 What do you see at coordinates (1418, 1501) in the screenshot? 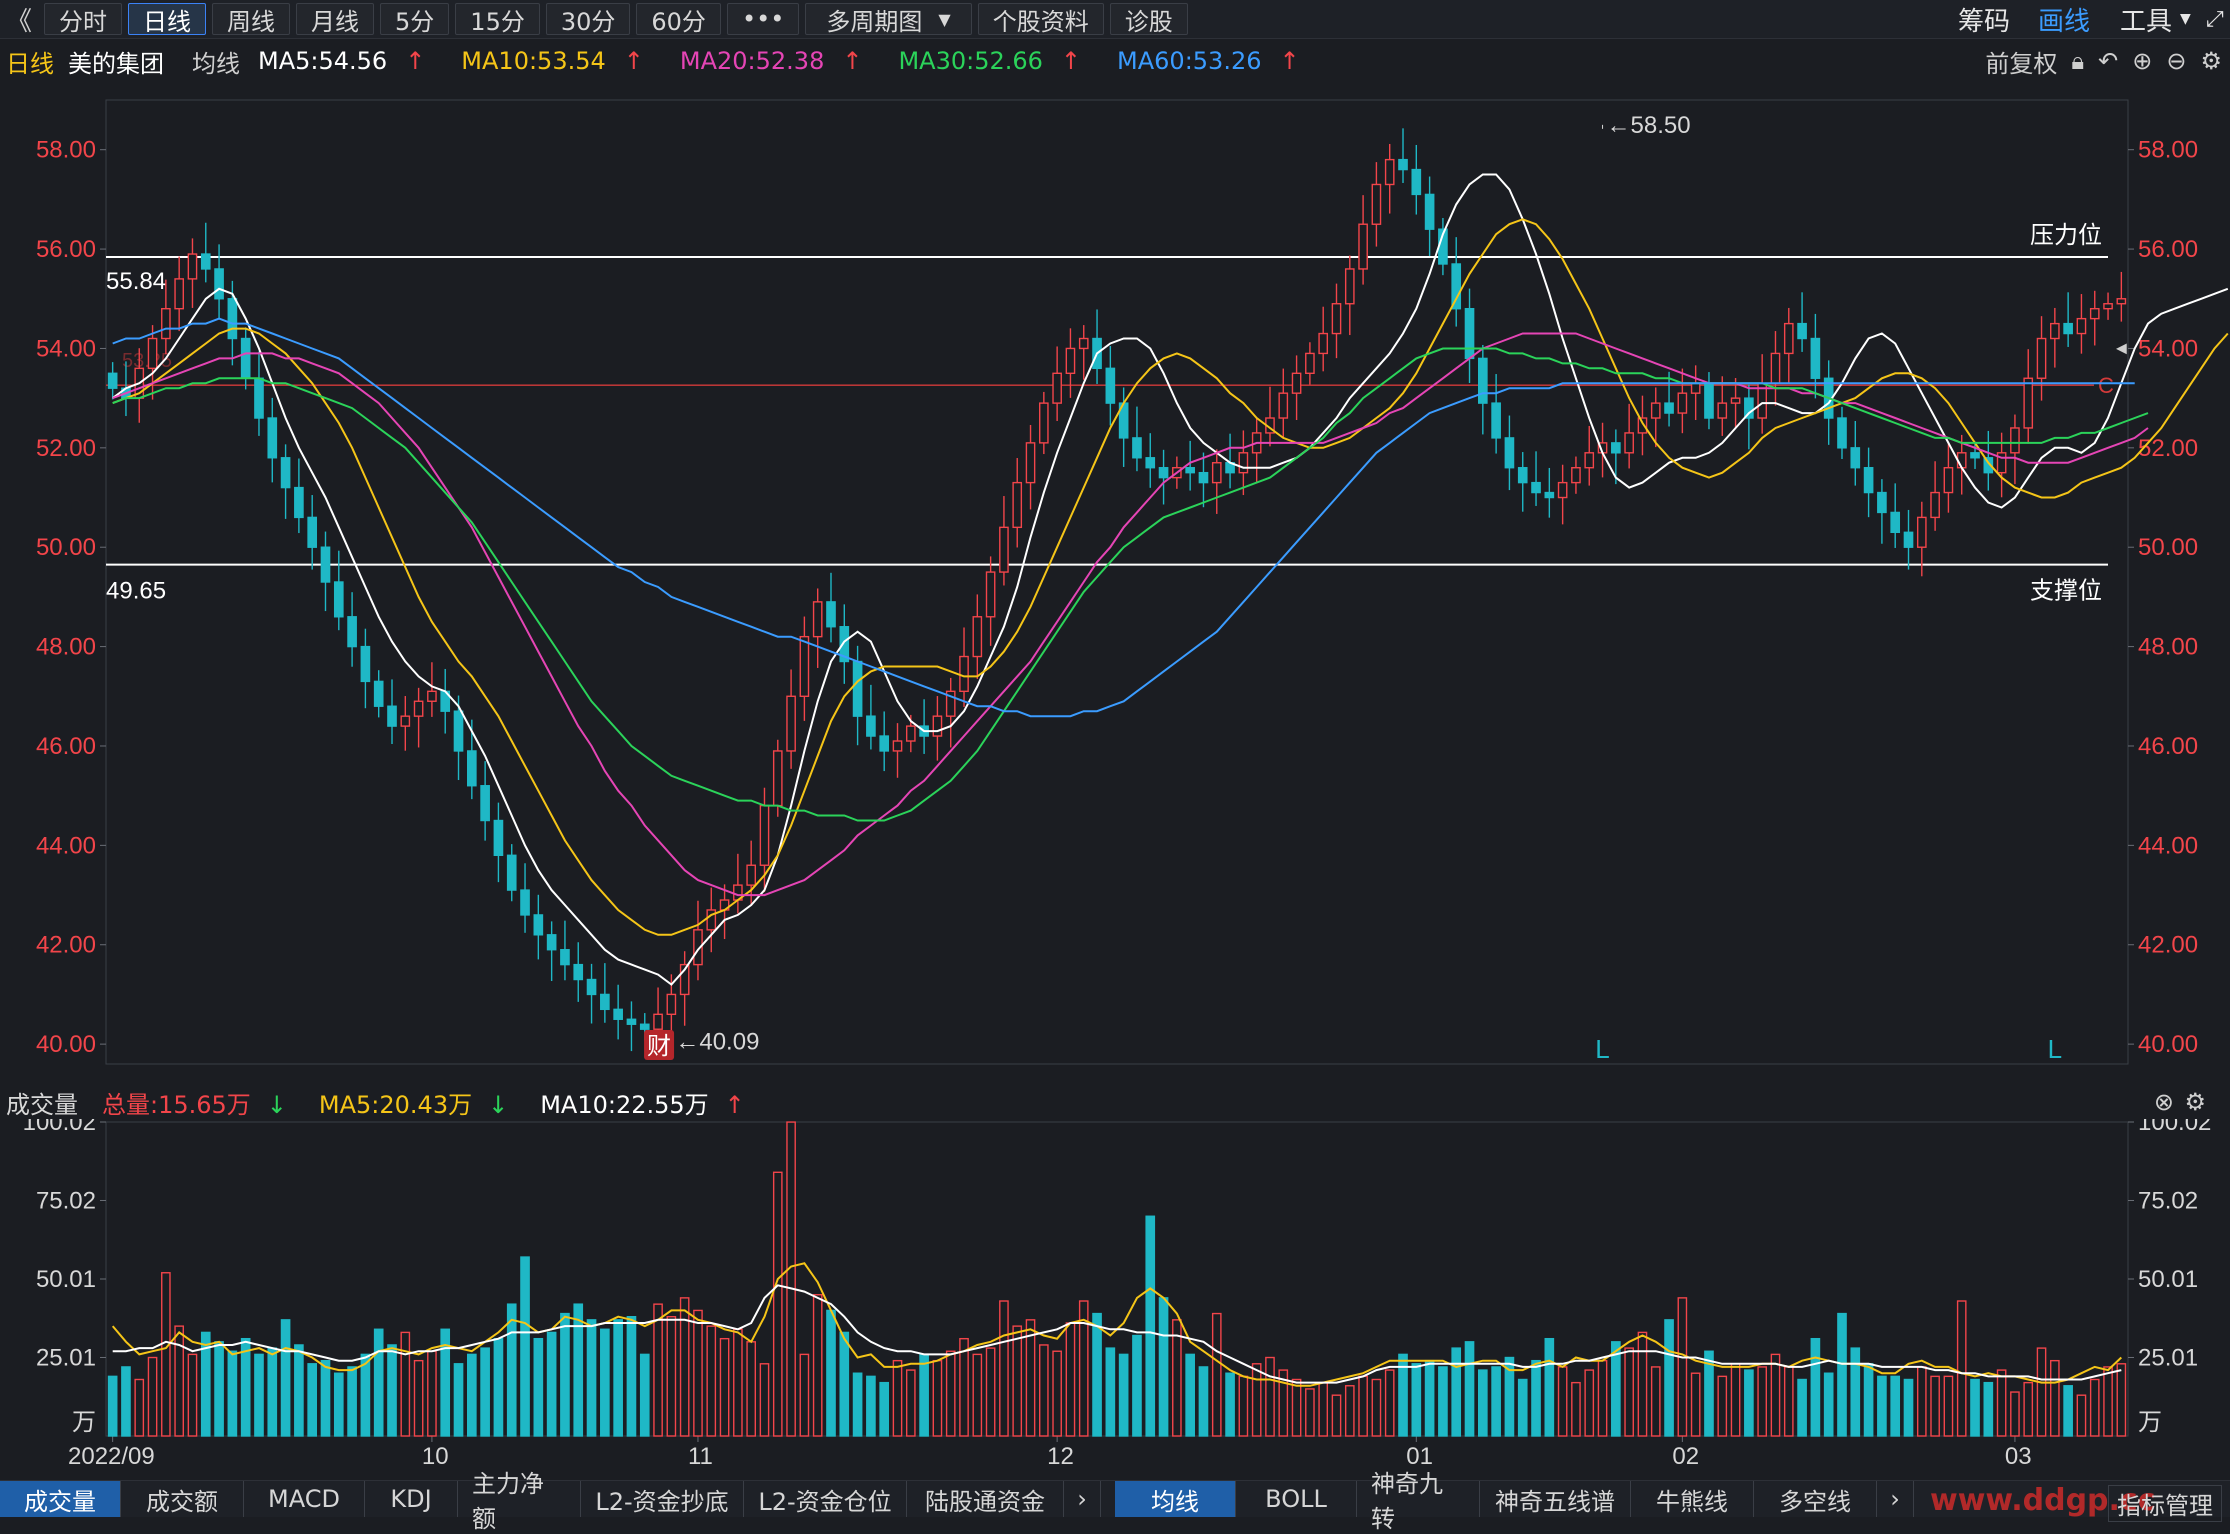
I see `tab-magic-nine: 神奇九转` at bounding box center [1418, 1501].